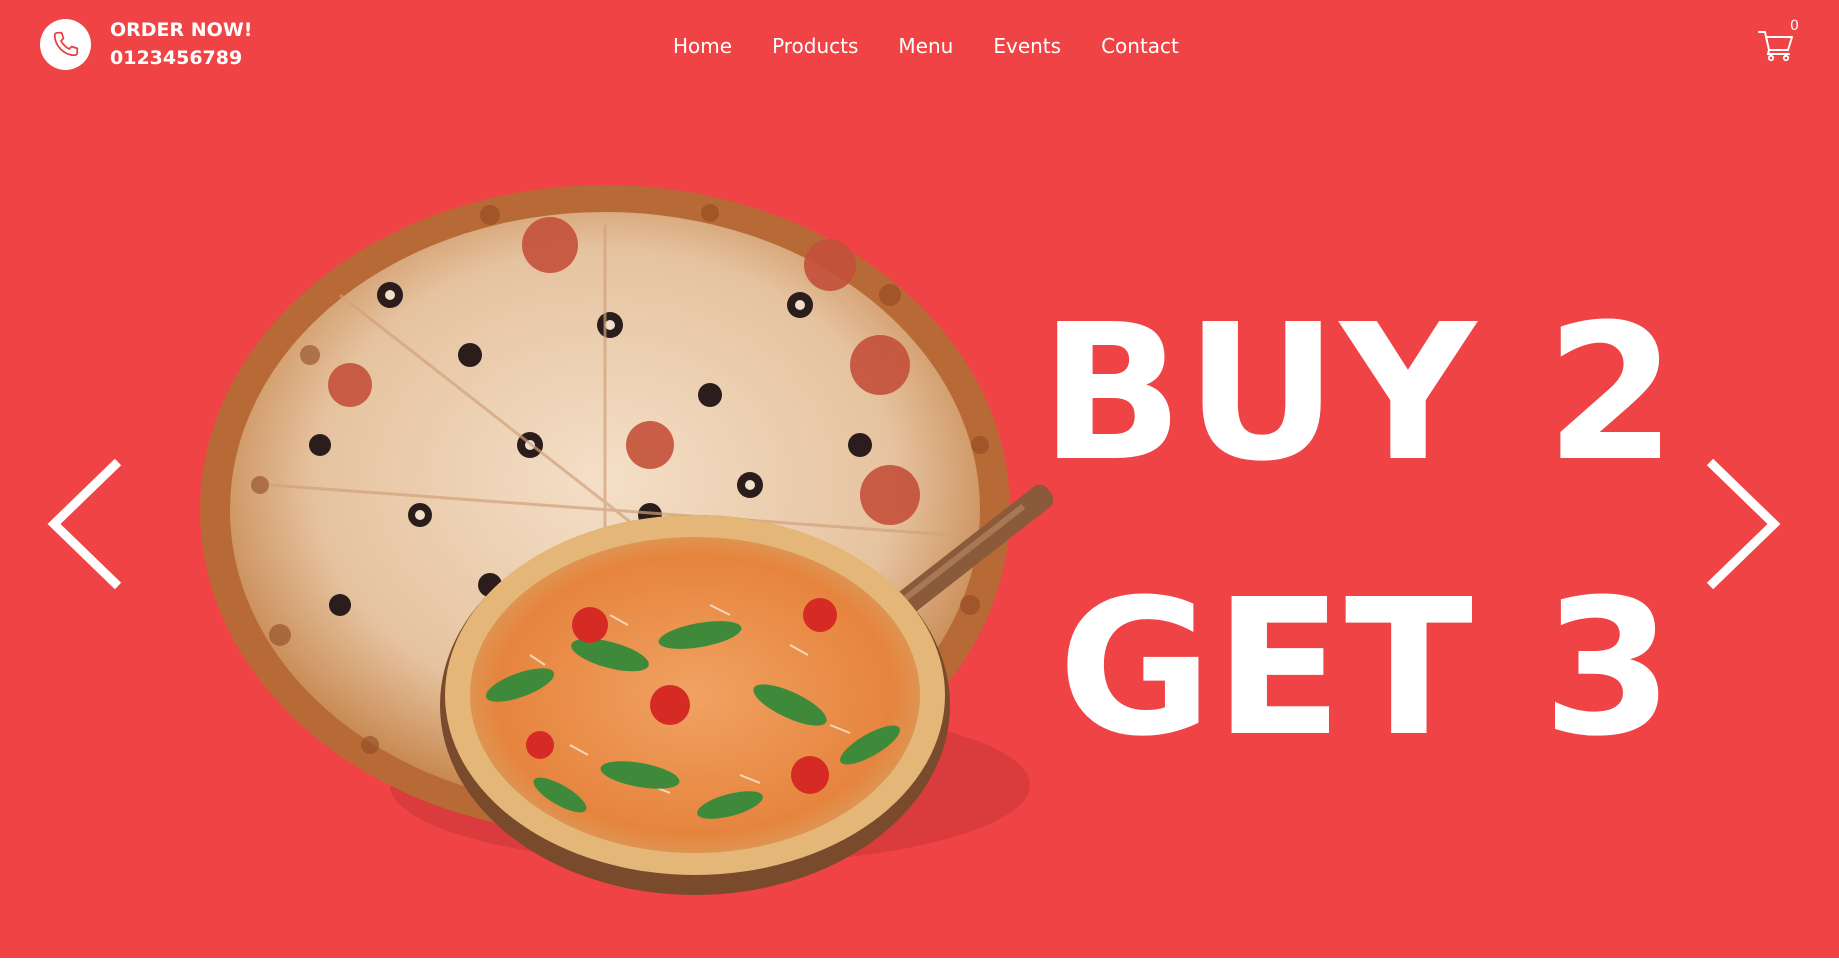 The image size is (1839, 962). Describe the element at coordinates (1367, 668) in the screenshot. I see `promo-line-2: GET 3` at that location.